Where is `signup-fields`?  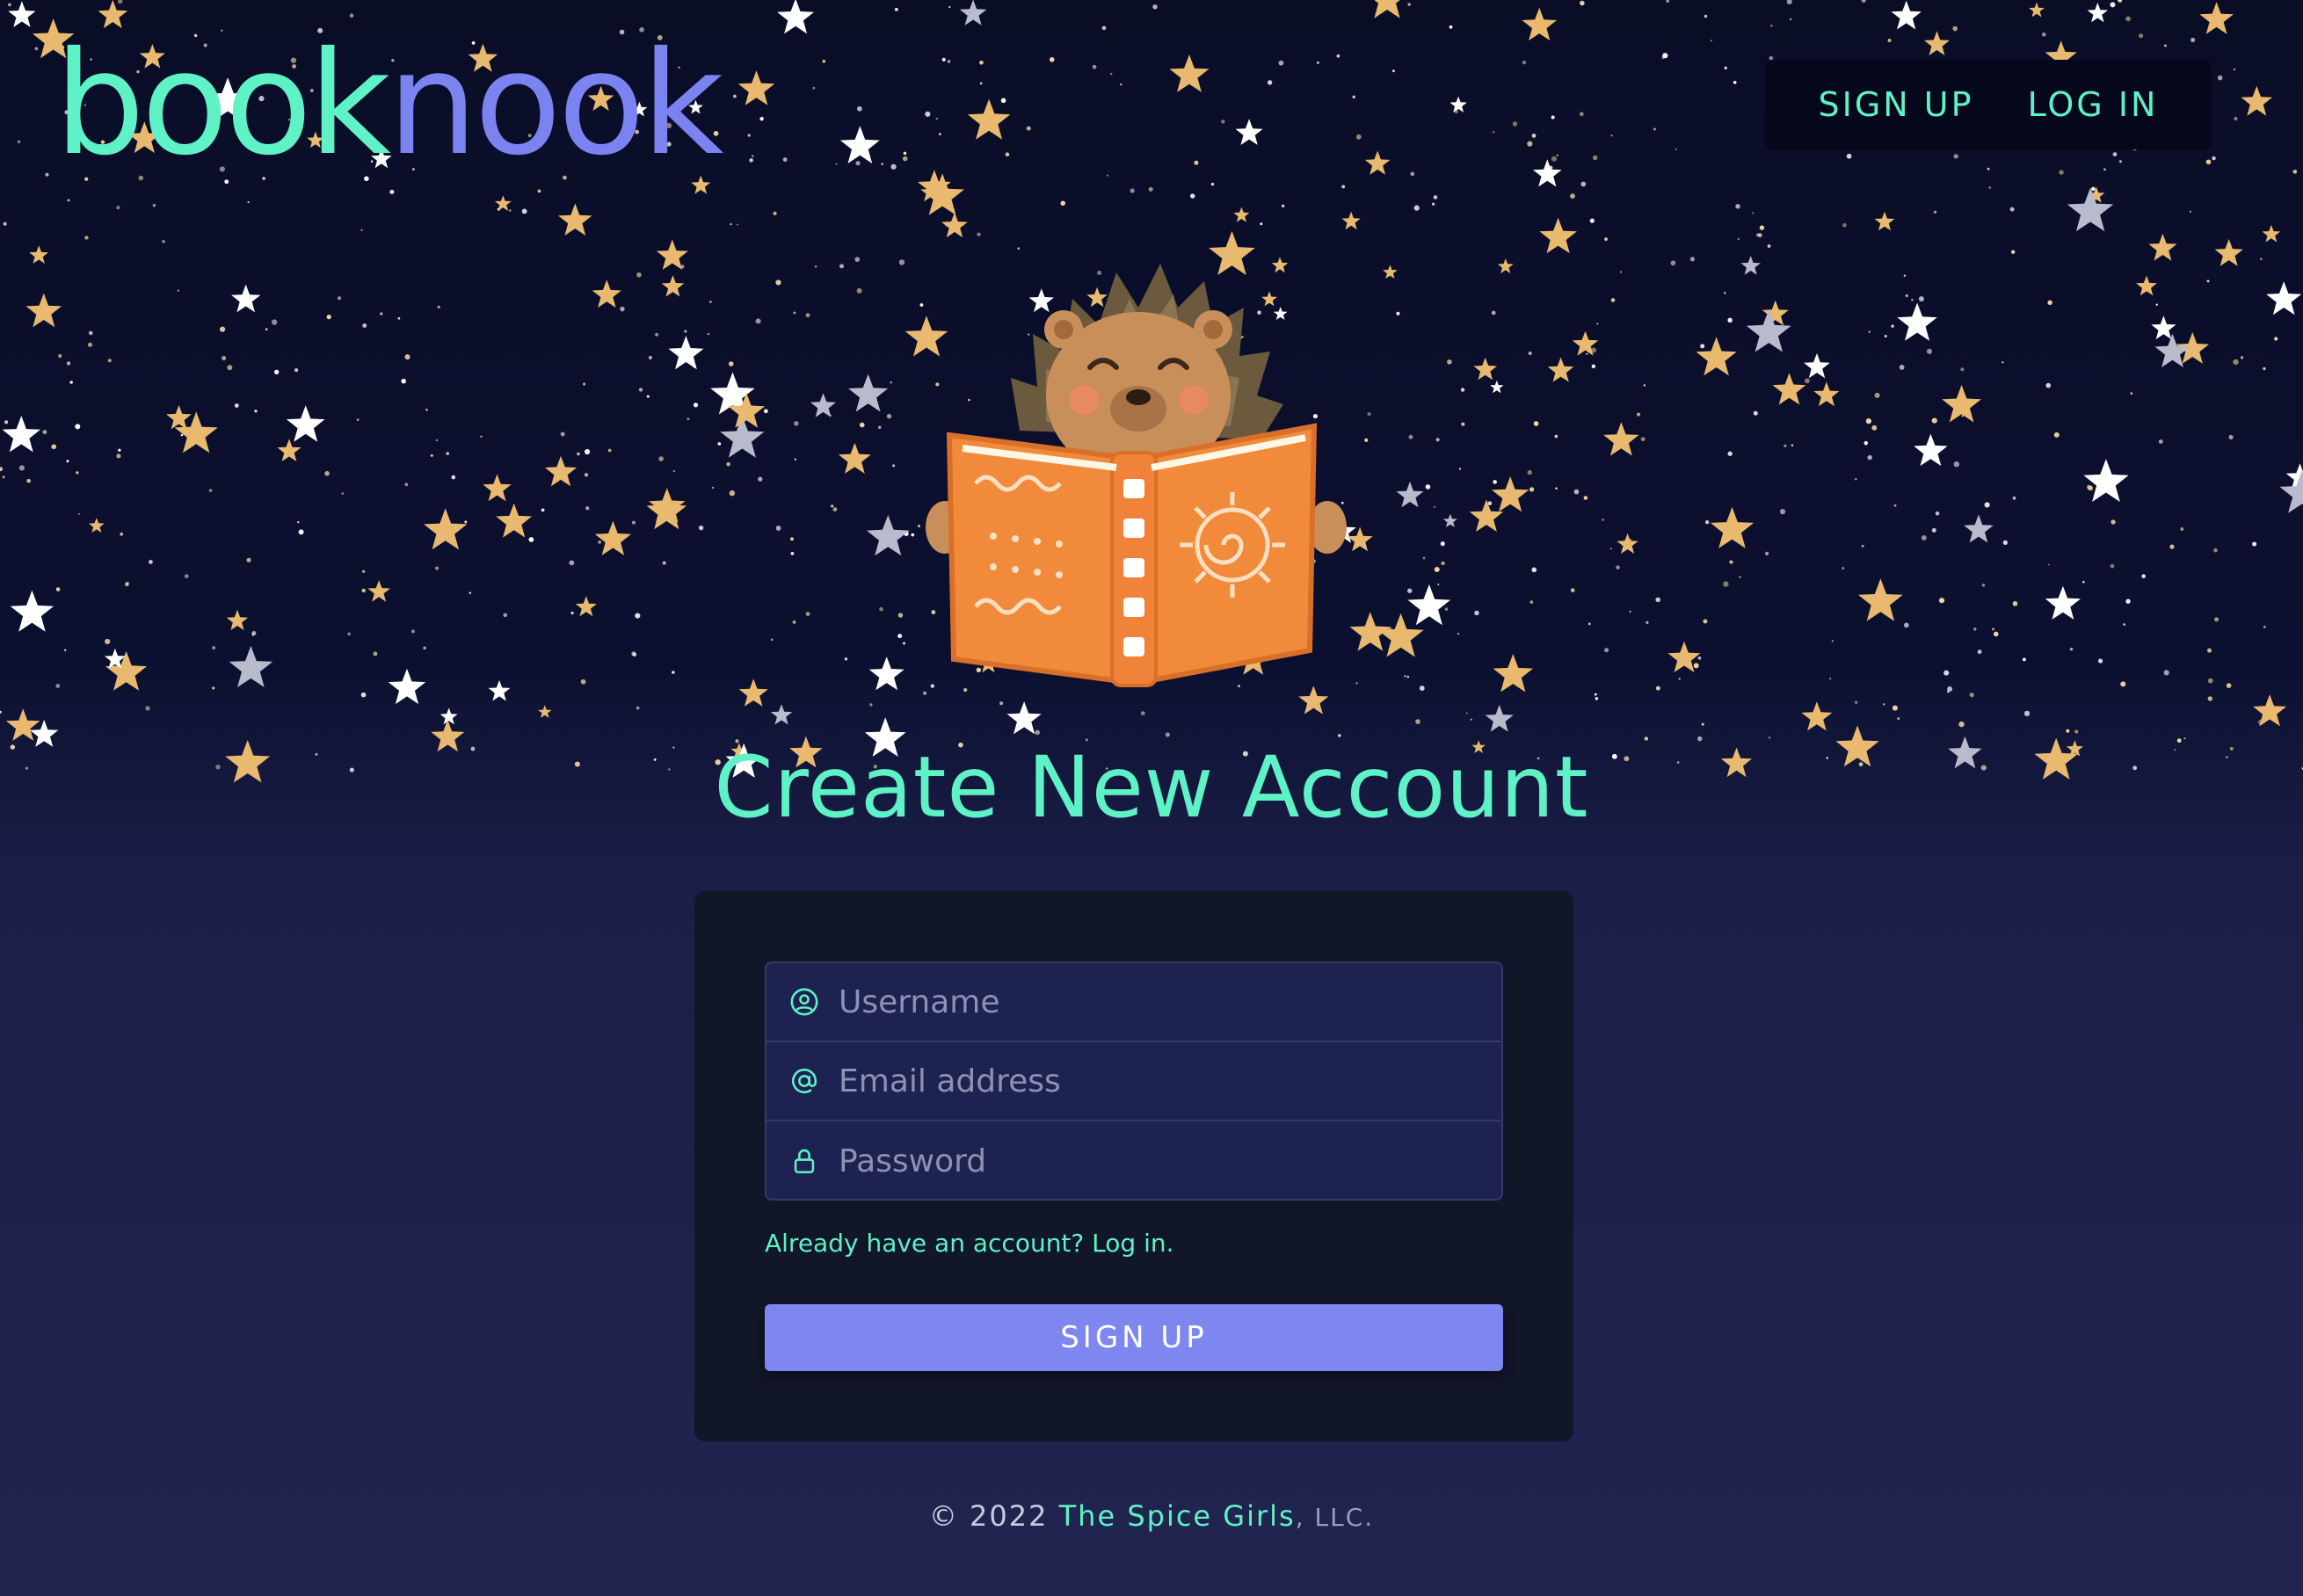 signup-fields is located at coordinates (1134, 1081).